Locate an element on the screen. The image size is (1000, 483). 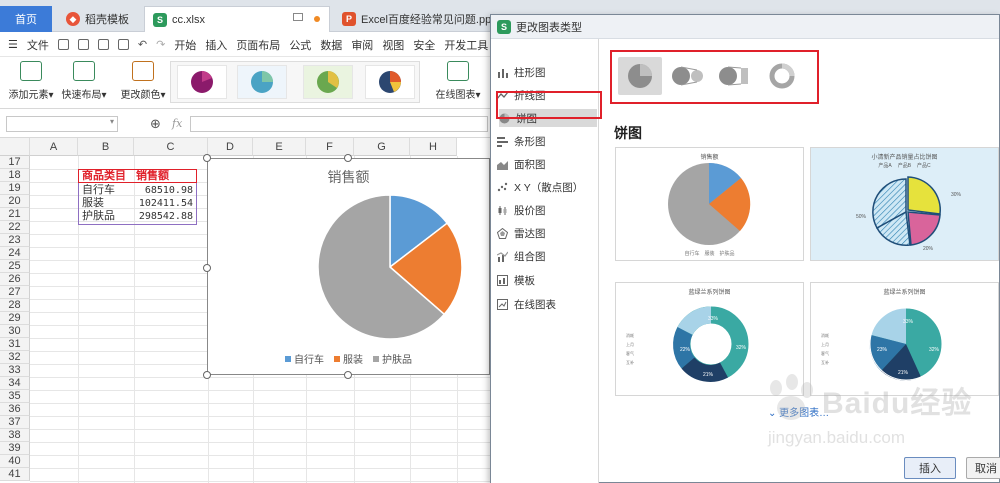
column-header: B is located at coordinates (106, 147).